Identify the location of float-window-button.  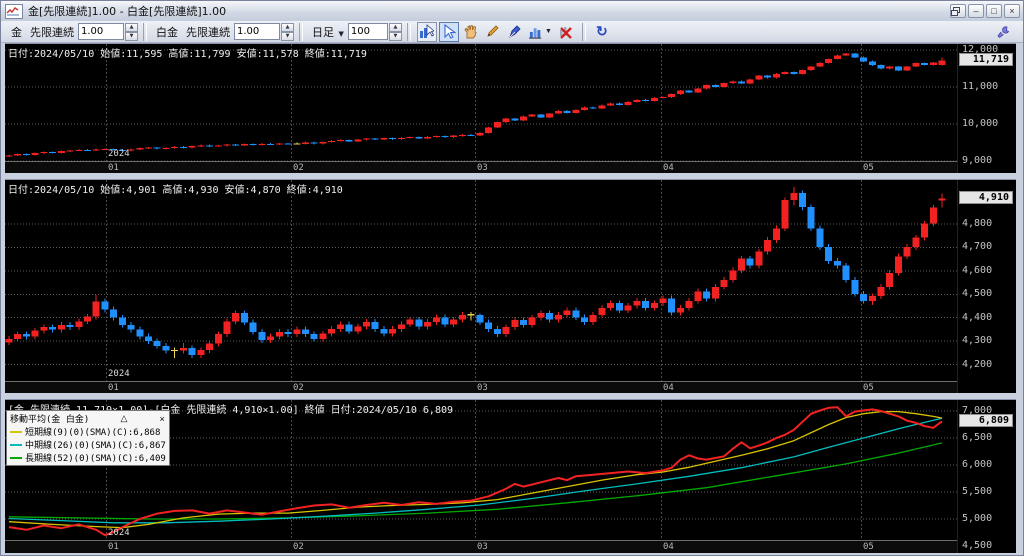
(958, 11).